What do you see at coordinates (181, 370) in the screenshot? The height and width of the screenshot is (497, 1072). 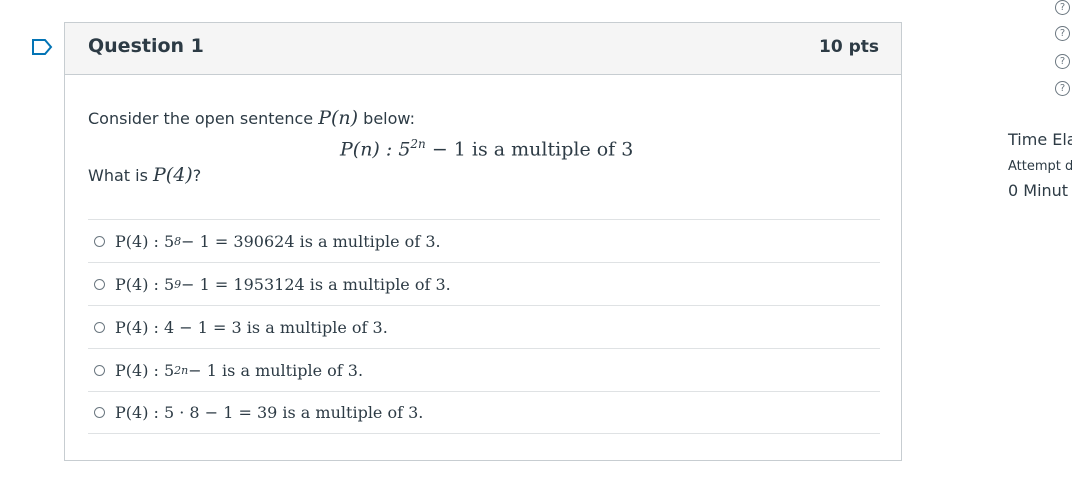 I see `answer-exponent: 2n` at bounding box center [181, 370].